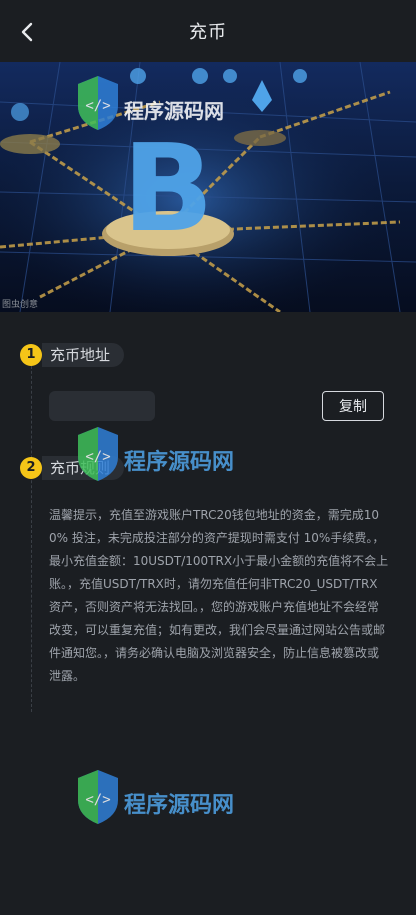 Image resolution: width=416 pixels, height=915 pixels. Describe the element at coordinates (31, 534) in the screenshot. I see `timeline-line` at that location.